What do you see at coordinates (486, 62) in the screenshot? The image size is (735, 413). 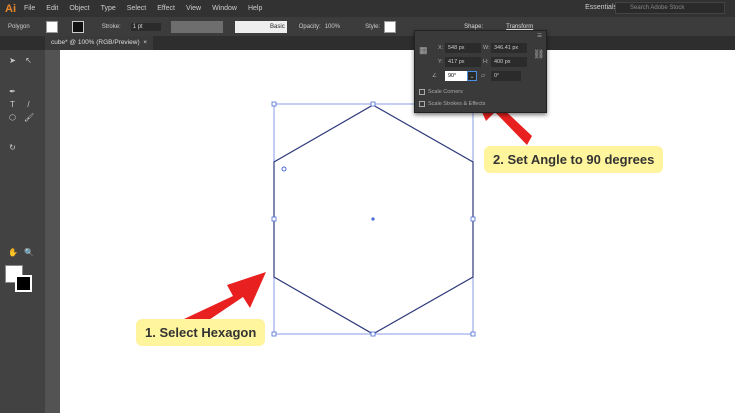 I see `h-label: H:` at bounding box center [486, 62].